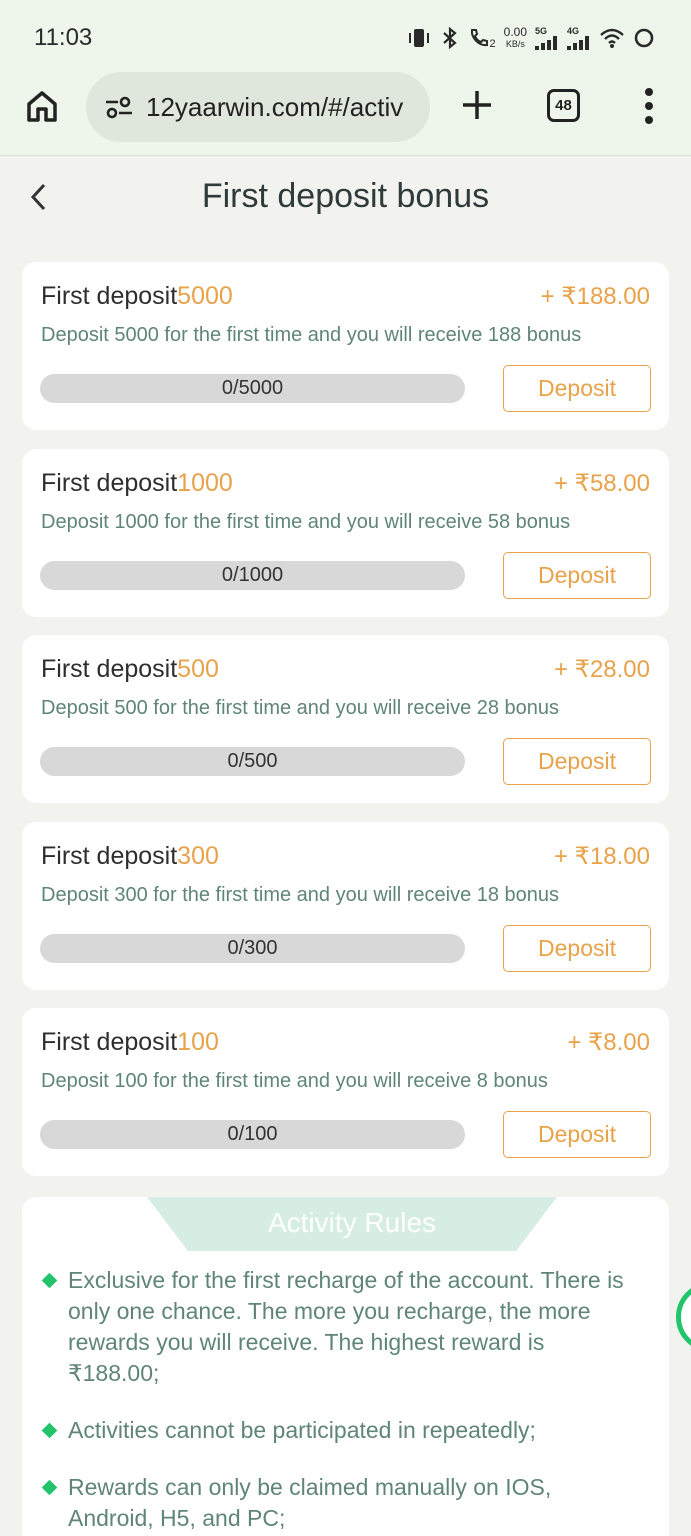 Image resolution: width=691 pixels, height=1536 pixels. I want to click on status-time: 11:03, so click(63, 37).